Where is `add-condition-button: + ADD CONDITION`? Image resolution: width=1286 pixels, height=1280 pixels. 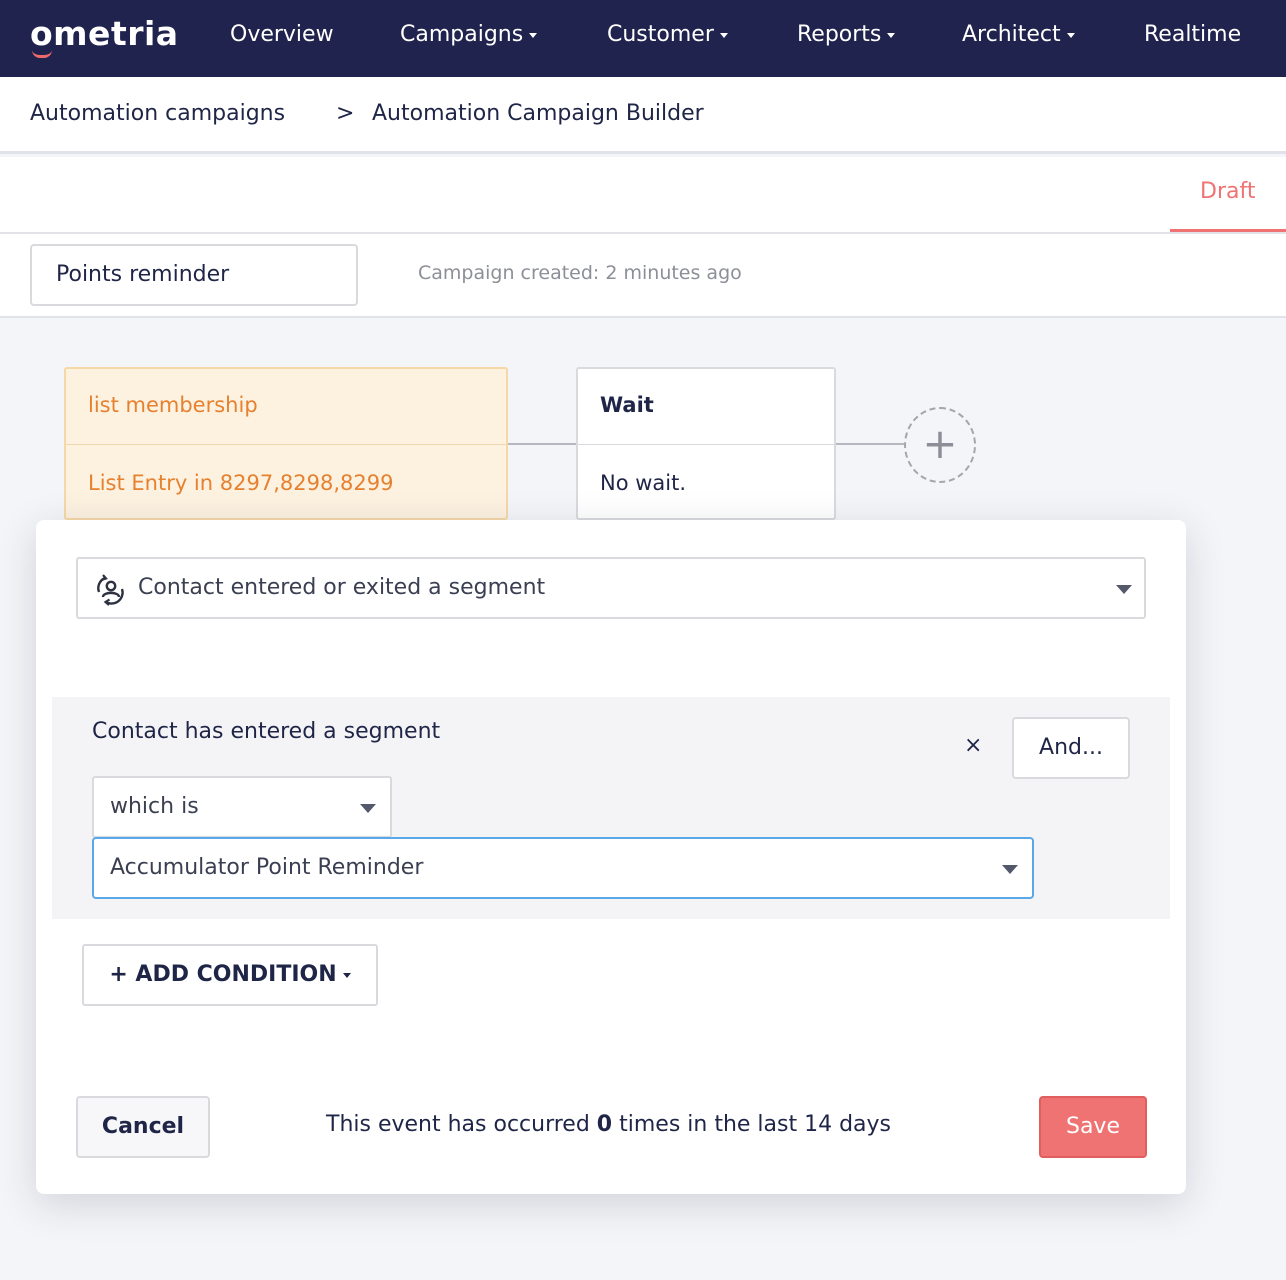 add-condition-button: + ADD CONDITION is located at coordinates (230, 975).